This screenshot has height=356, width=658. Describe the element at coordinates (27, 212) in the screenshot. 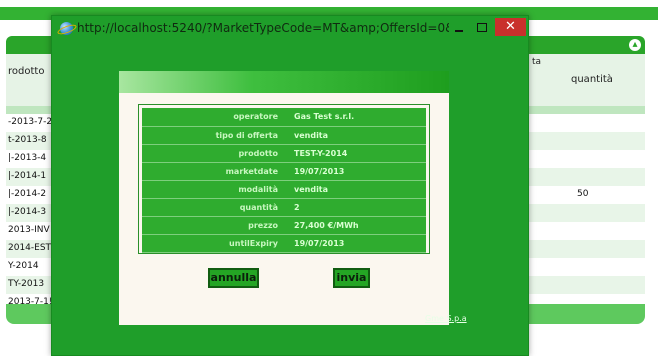

I see `row-product: |-2014-3` at that location.